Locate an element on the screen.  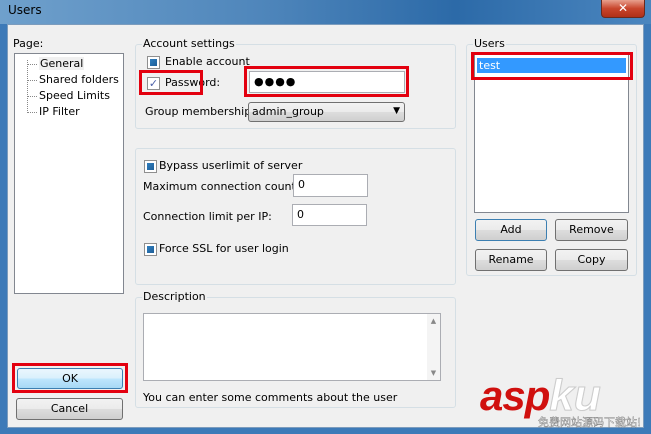
group-membership-select: admin_group ▼ is located at coordinates (326, 112).